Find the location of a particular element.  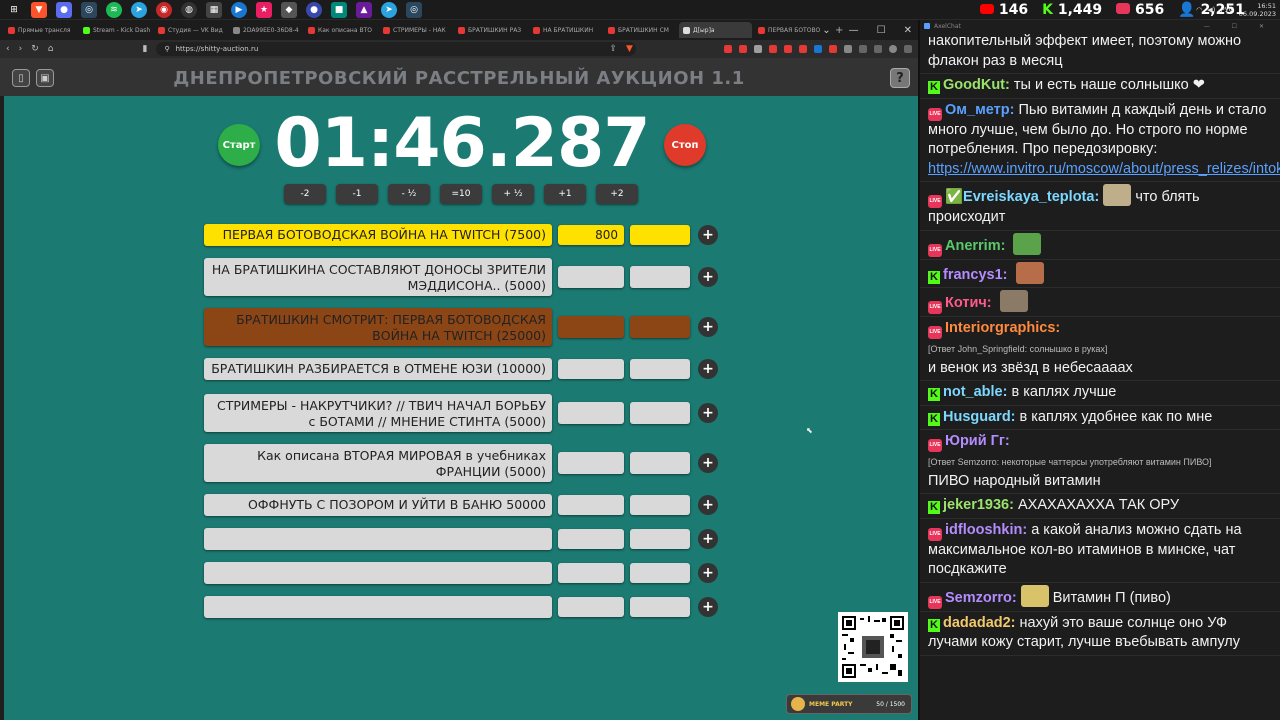

browser-tab: СТРИМЕРЫ - НАК is located at coordinates (415, 30).